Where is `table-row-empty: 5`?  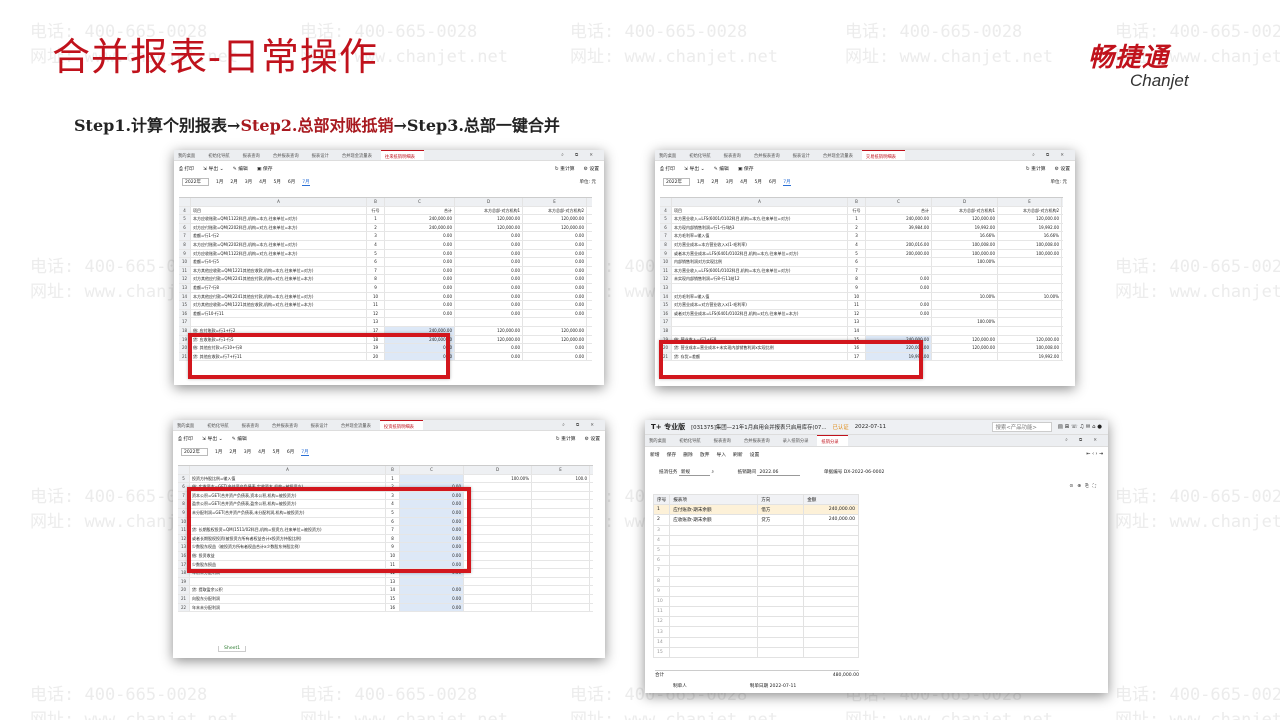
table-row-empty: 5 is located at coordinates (755, 550).